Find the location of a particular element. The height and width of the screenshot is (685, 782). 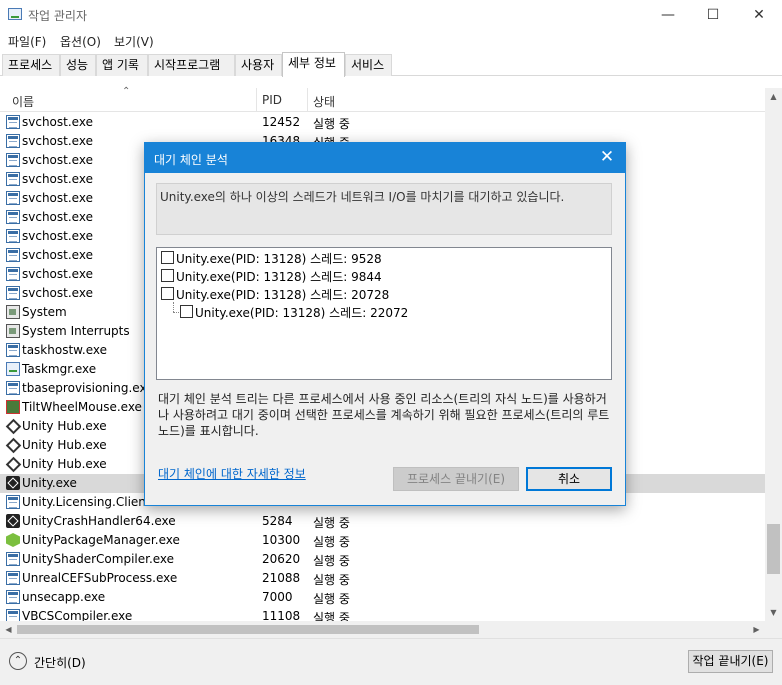

process-name: tbaseprovisioning.exe is located at coordinates (88, 388).